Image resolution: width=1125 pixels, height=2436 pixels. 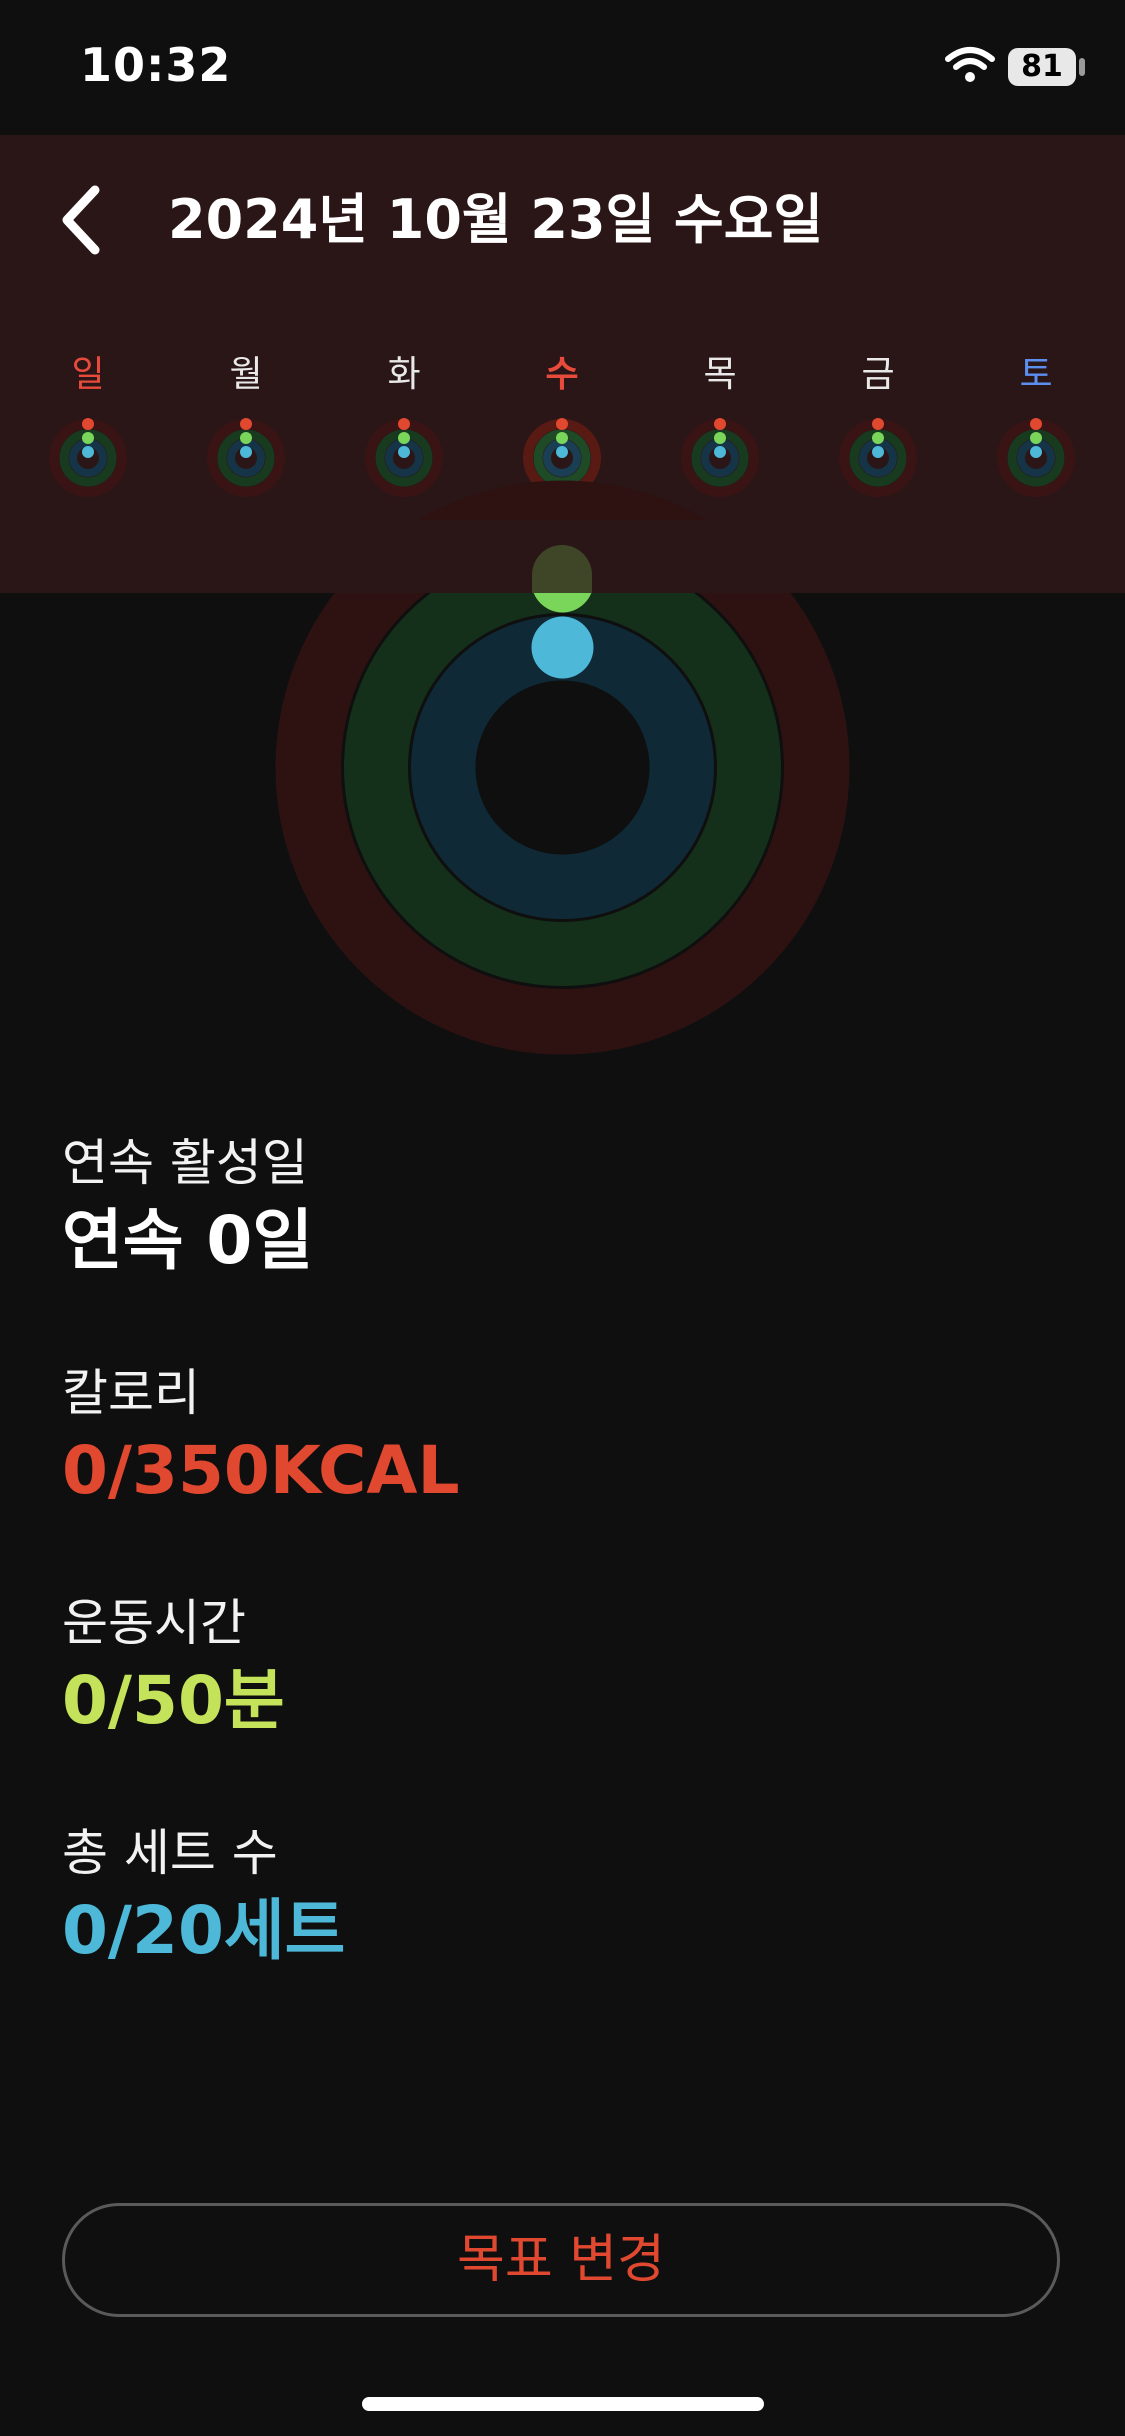 I want to click on streak-value: 연속 0일, so click(x=188, y=1240).